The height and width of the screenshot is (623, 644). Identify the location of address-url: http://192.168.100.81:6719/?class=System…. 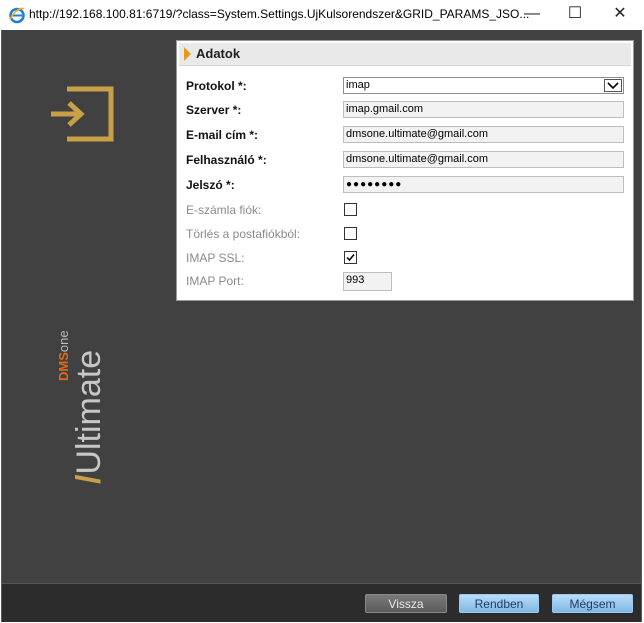
(279, 14).